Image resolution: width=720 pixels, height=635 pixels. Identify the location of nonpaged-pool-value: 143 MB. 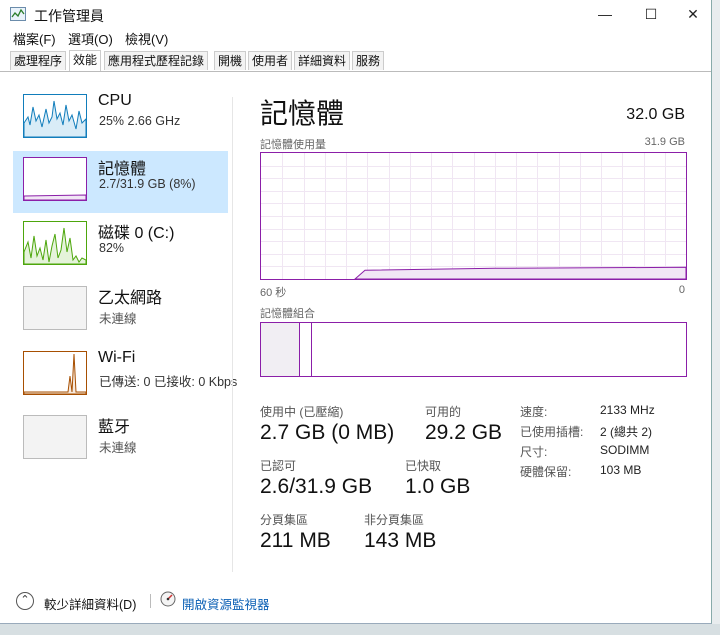
(400, 540).